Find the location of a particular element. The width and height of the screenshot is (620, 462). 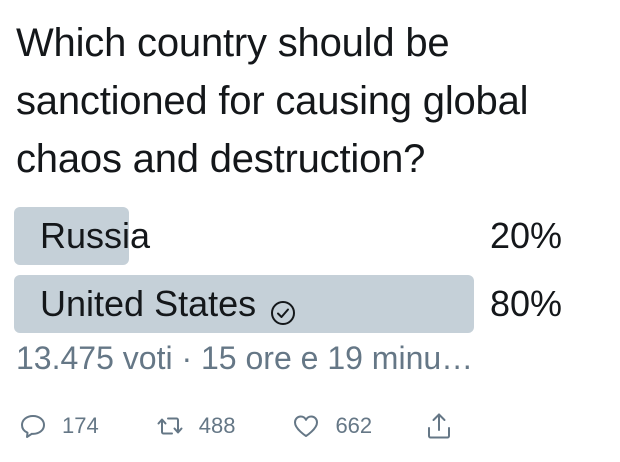

retweet-icon is located at coordinates (170, 426).